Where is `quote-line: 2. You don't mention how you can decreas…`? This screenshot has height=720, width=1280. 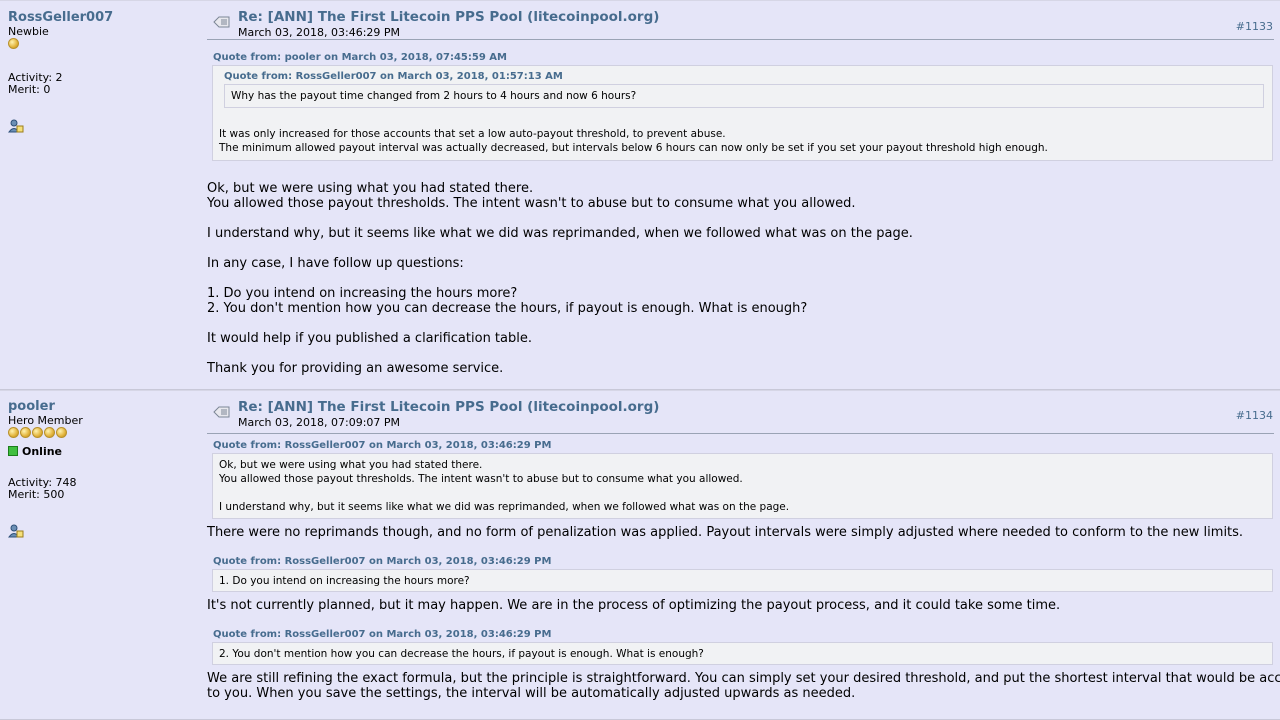 quote-line: 2. You don't mention how you can decreas… is located at coordinates (461, 654).